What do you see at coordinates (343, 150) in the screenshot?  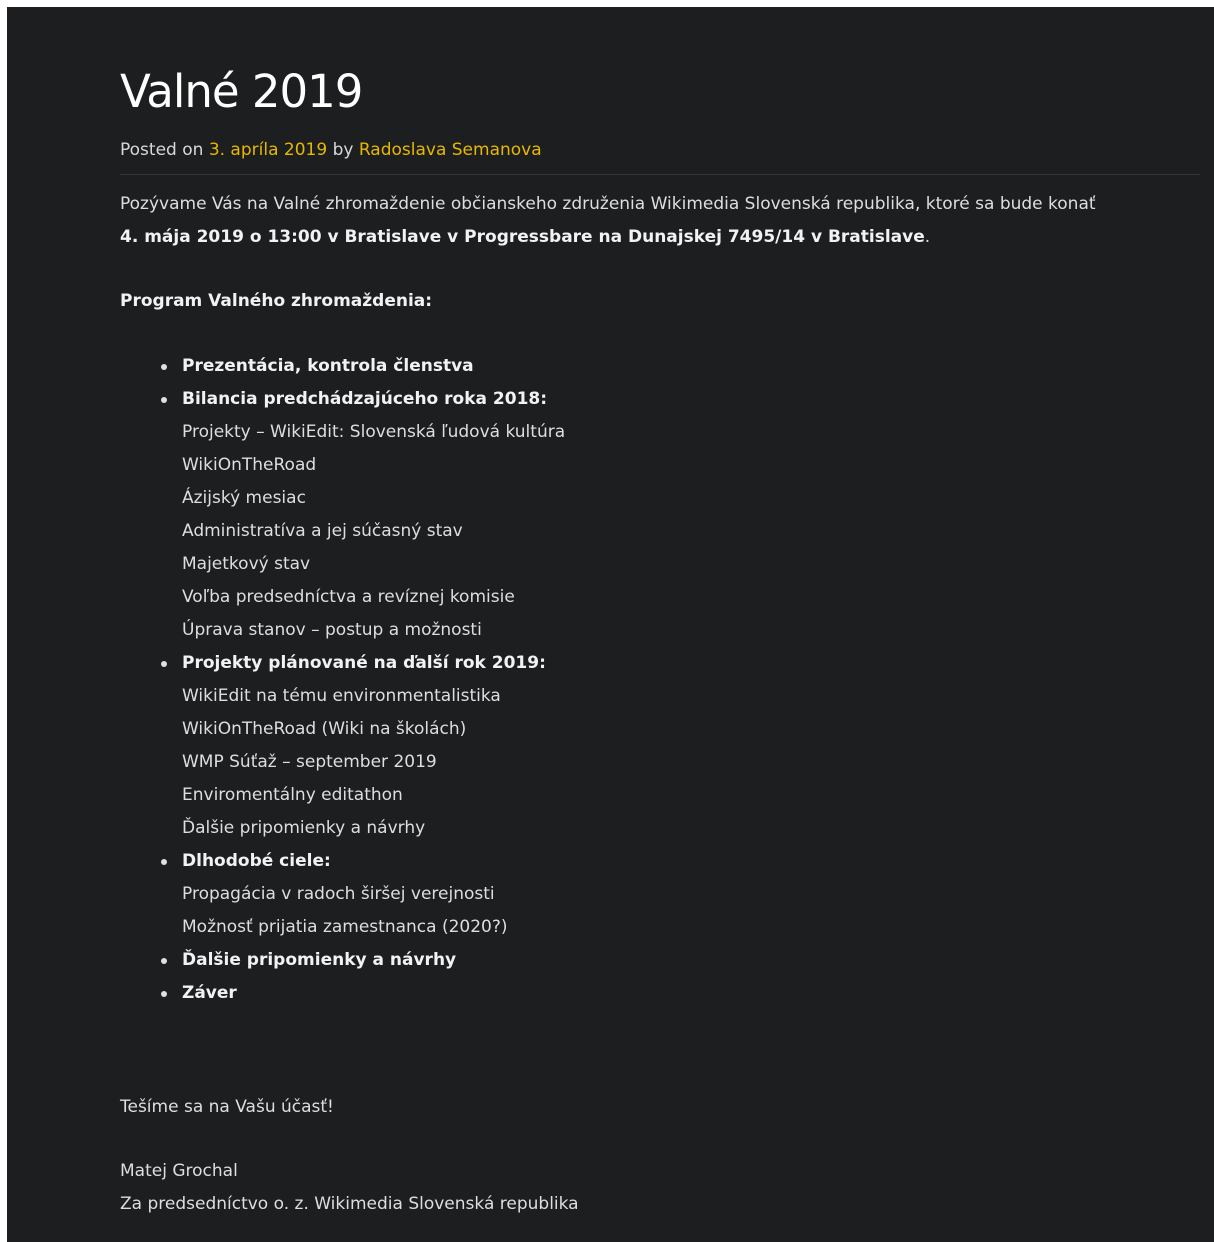 I see `by-label: by` at bounding box center [343, 150].